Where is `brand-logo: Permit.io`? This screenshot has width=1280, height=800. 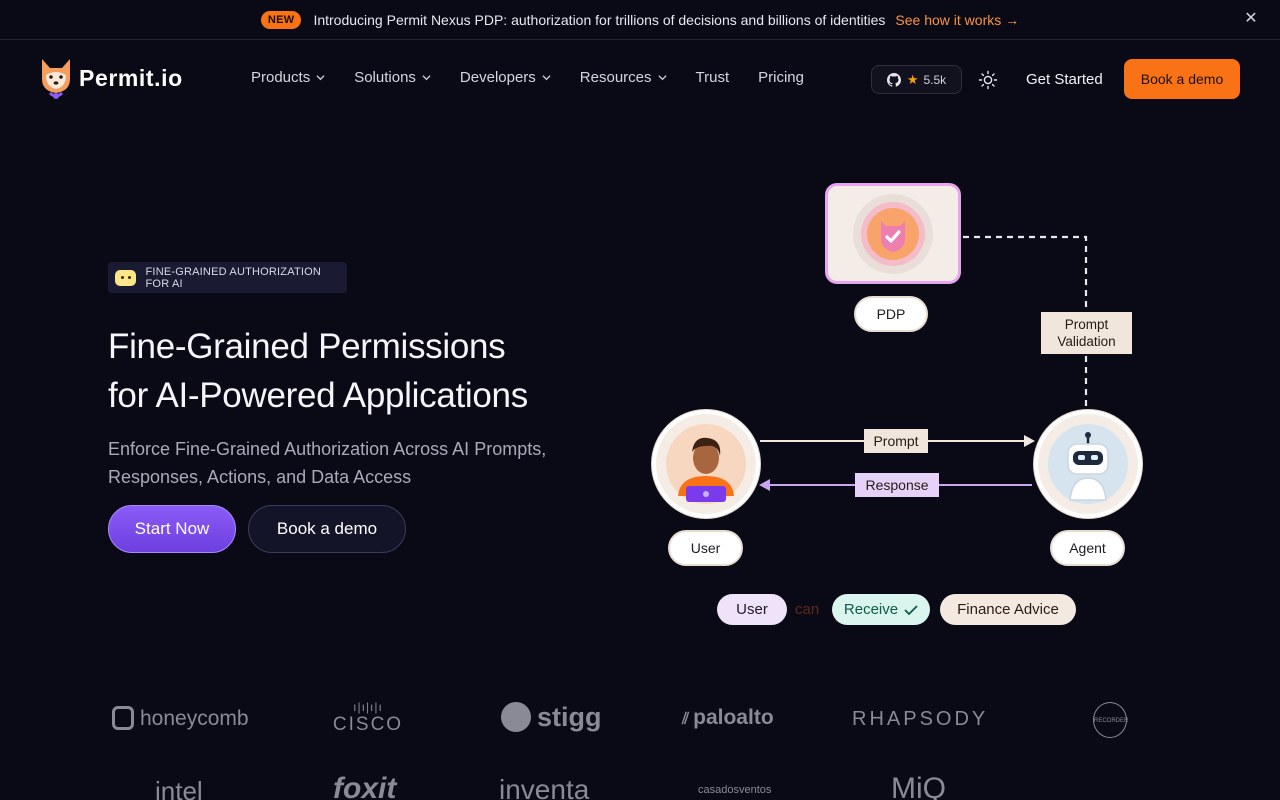
brand-logo: Permit.io is located at coordinates (110, 78).